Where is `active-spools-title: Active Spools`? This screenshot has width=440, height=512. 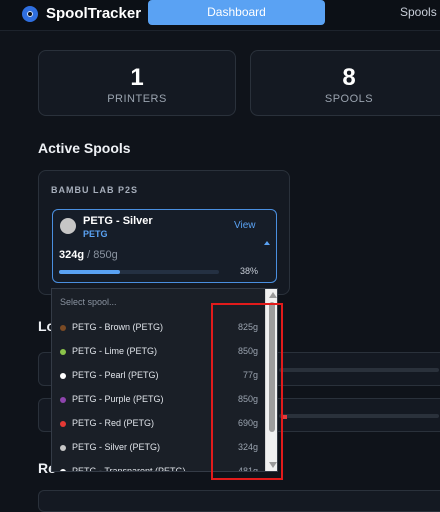
active-spools-title: Active Spools is located at coordinates (84, 148).